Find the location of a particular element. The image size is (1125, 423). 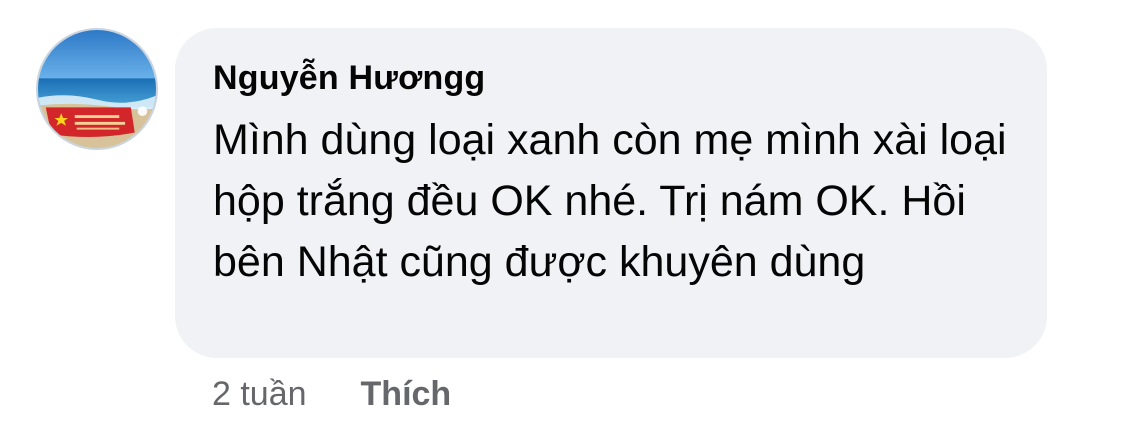

comment-timestamp: 2 tuần is located at coordinates (259, 394).